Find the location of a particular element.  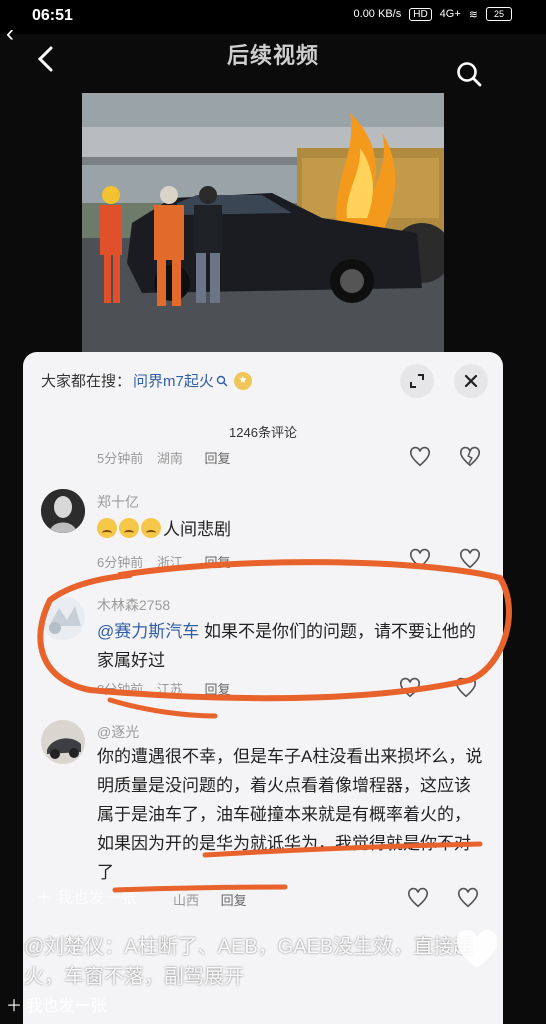

hd-icon: HD is located at coordinates (420, 14).